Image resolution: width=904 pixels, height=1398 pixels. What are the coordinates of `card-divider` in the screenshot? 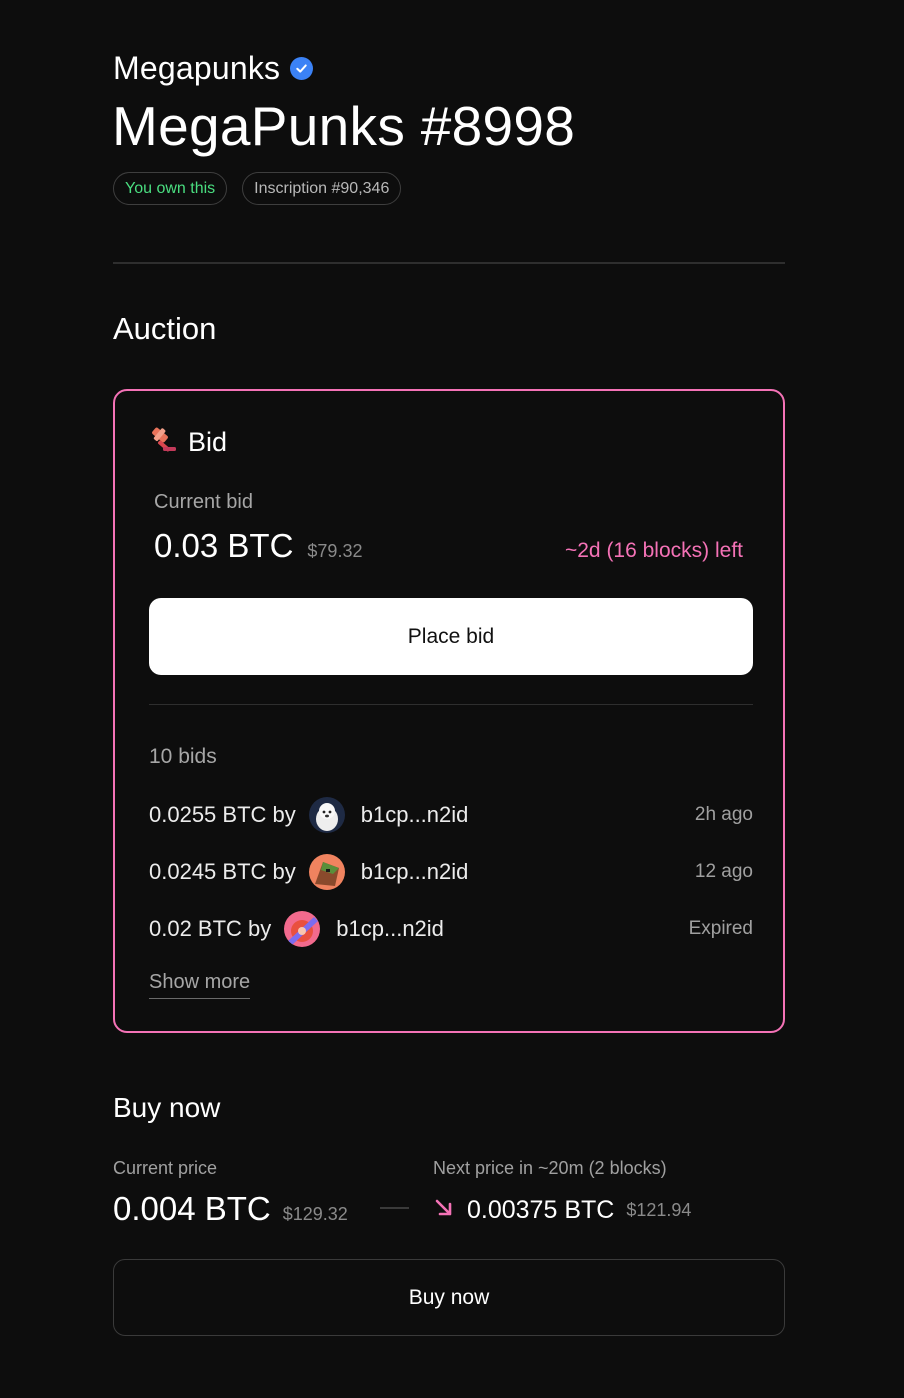 It's located at (451, 704).